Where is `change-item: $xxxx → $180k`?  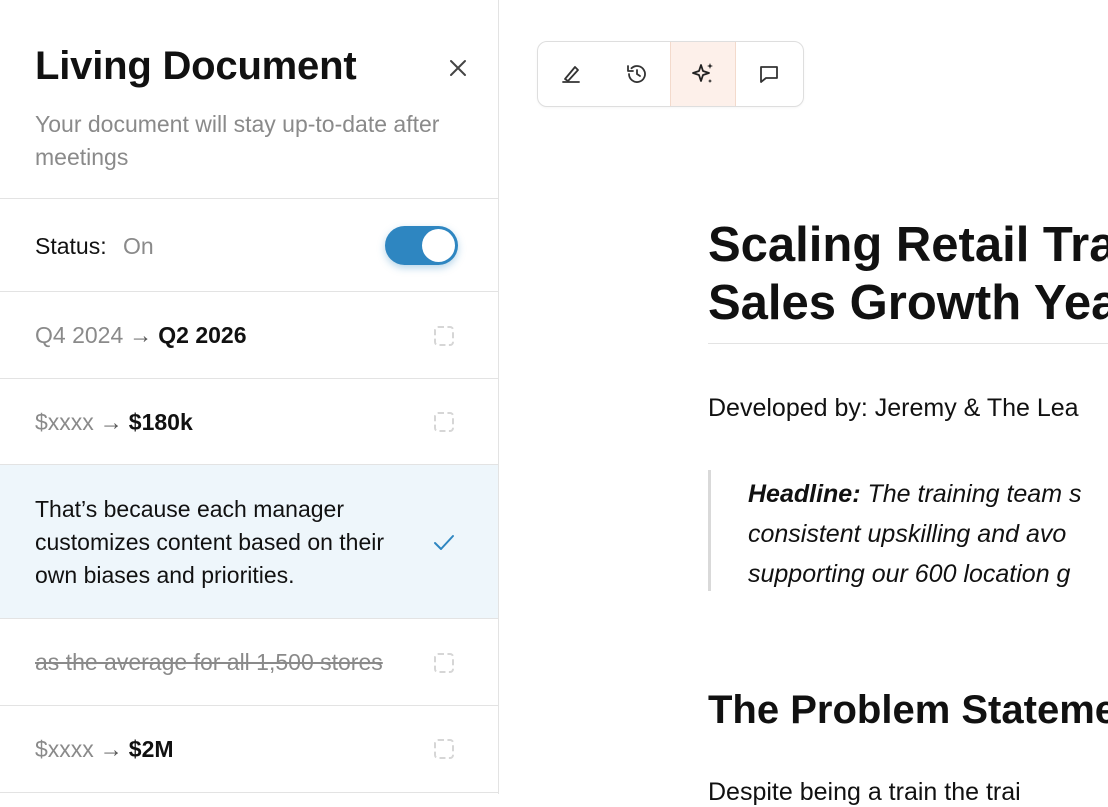 change-item: $xxxx → $180k is located at coordinates (249, 422).